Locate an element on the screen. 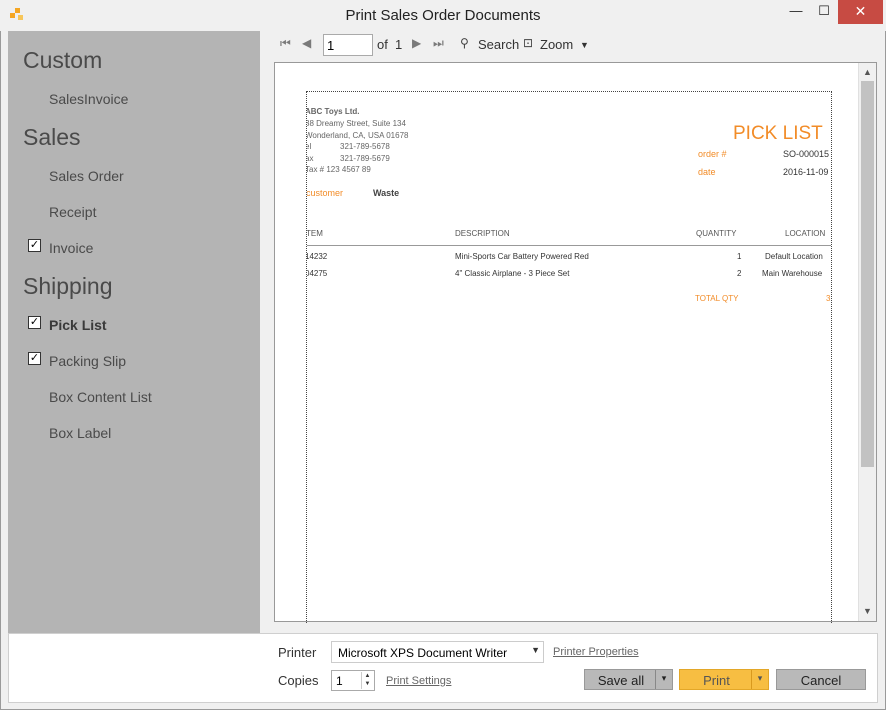 Image resolution: width=886 pixels, height=710 pixels. cancel-button: Cancel is located at coordinates (821, 679).